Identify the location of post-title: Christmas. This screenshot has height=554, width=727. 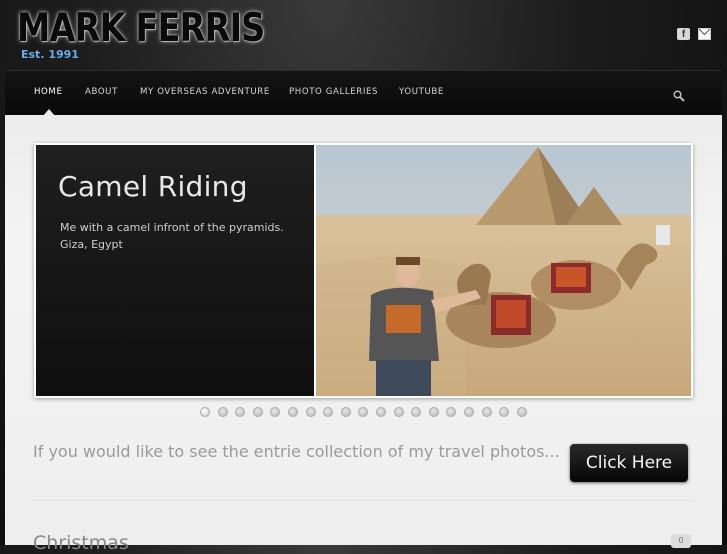
(81, 543).